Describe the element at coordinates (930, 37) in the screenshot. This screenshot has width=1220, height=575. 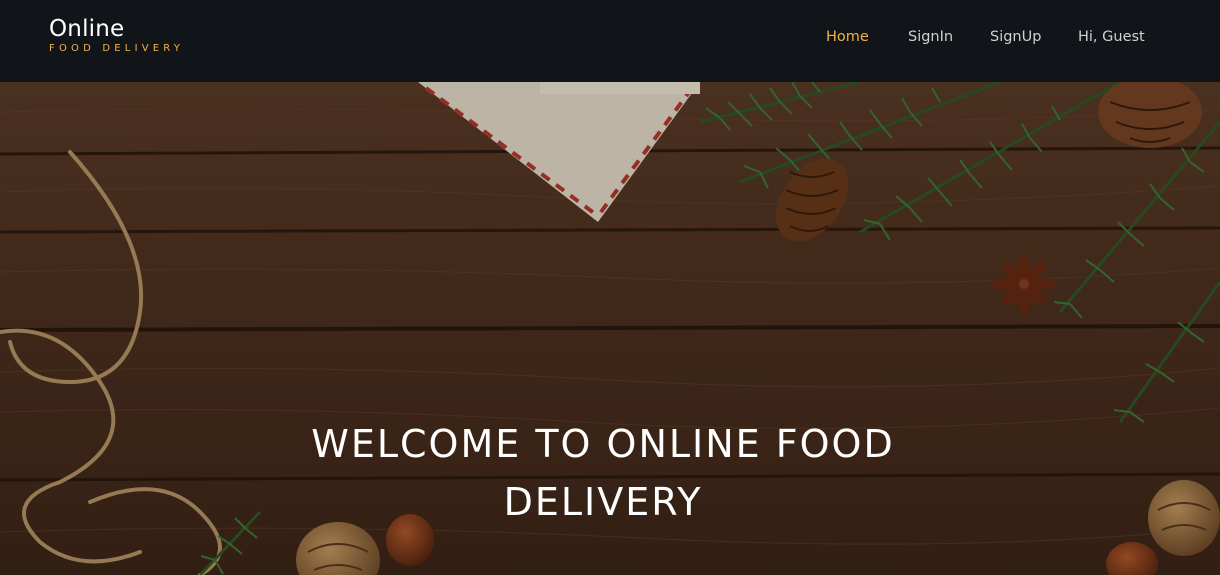
I see `nav-item-signin: SignIn` at that location.